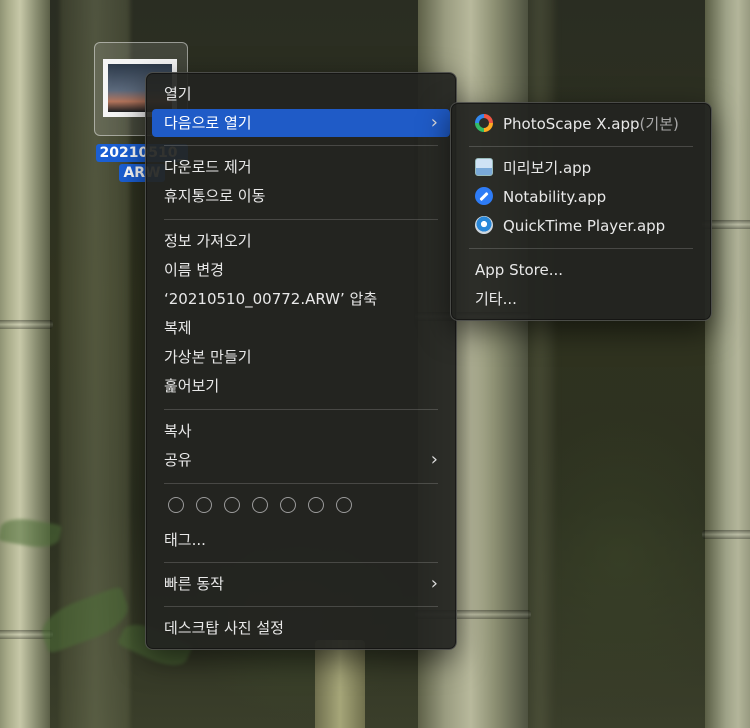 The width and height of the screenshot is (750, 728). I want to click on menu-item-remove-download: 다운로드 제거, so click(301, 167).